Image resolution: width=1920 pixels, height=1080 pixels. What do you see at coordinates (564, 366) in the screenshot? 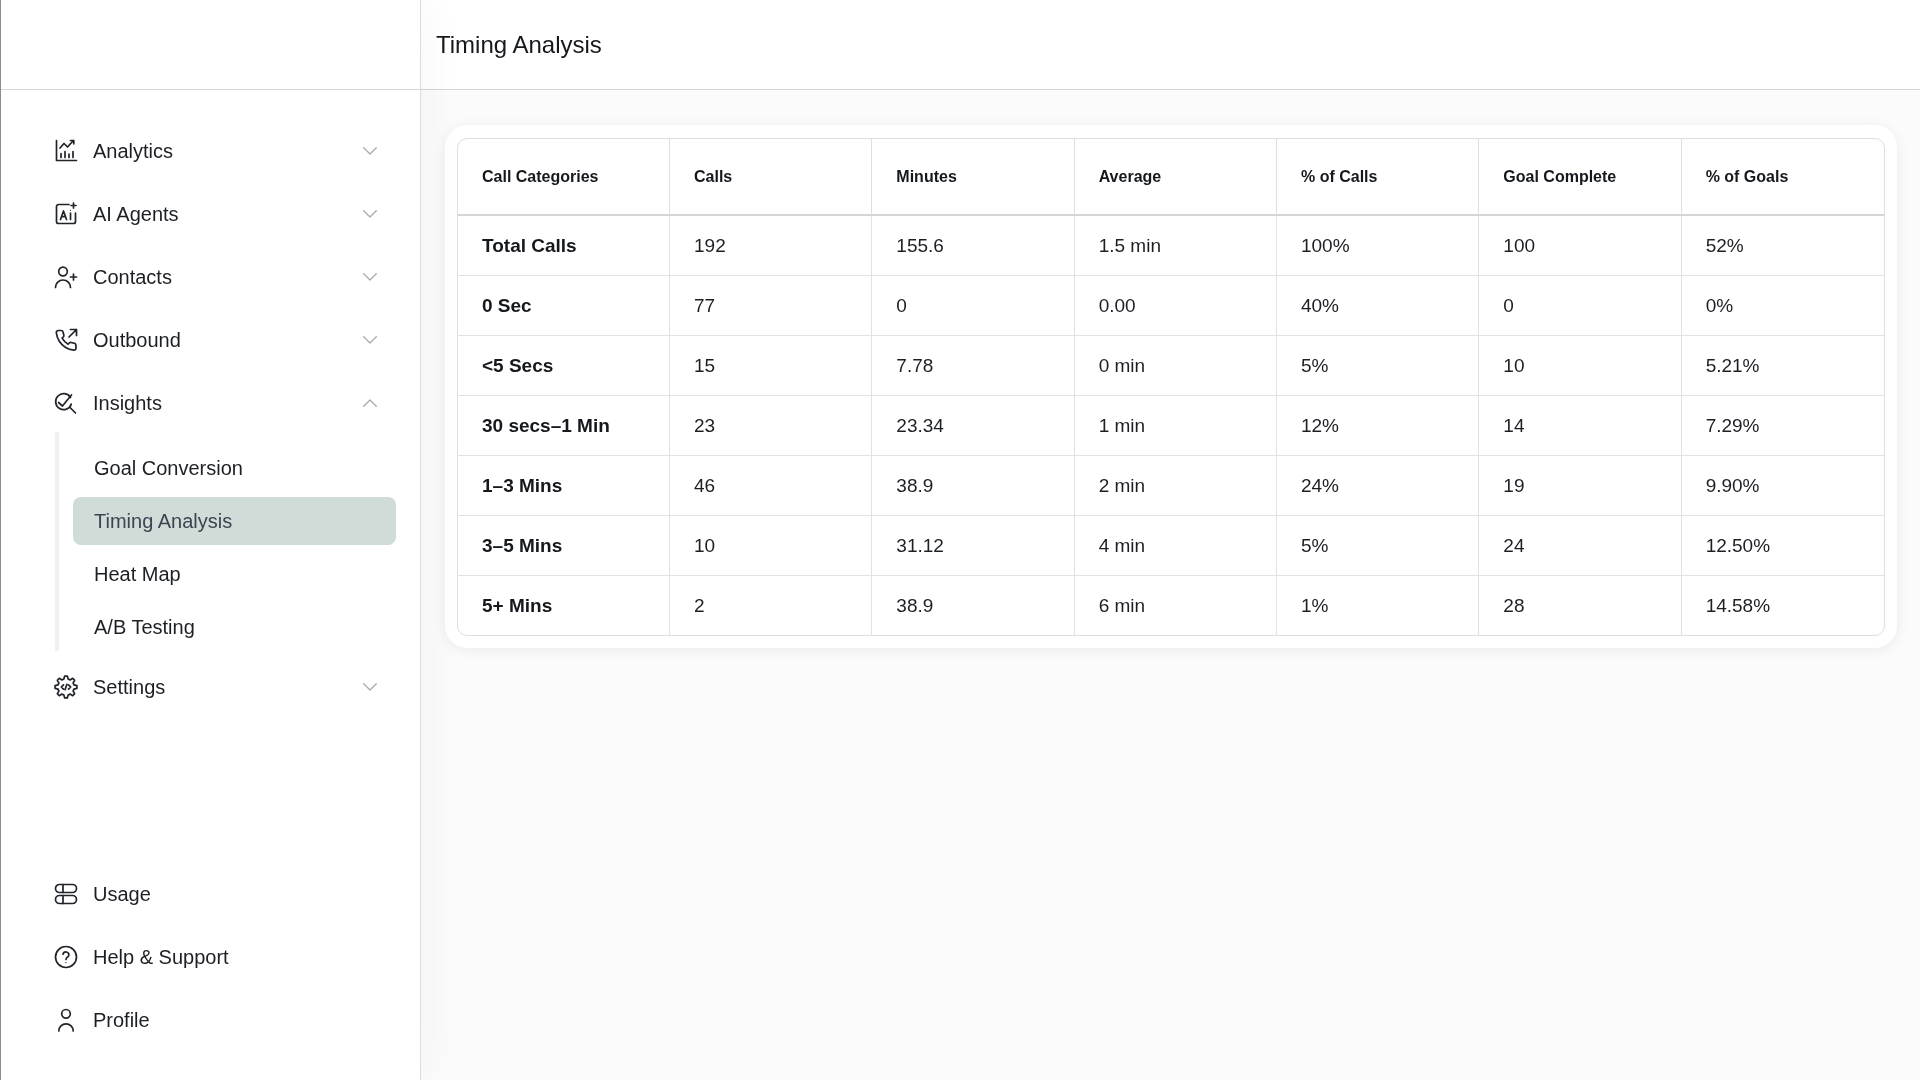
I see `row-header: <5 Secs` at bounding box center [564, 366].